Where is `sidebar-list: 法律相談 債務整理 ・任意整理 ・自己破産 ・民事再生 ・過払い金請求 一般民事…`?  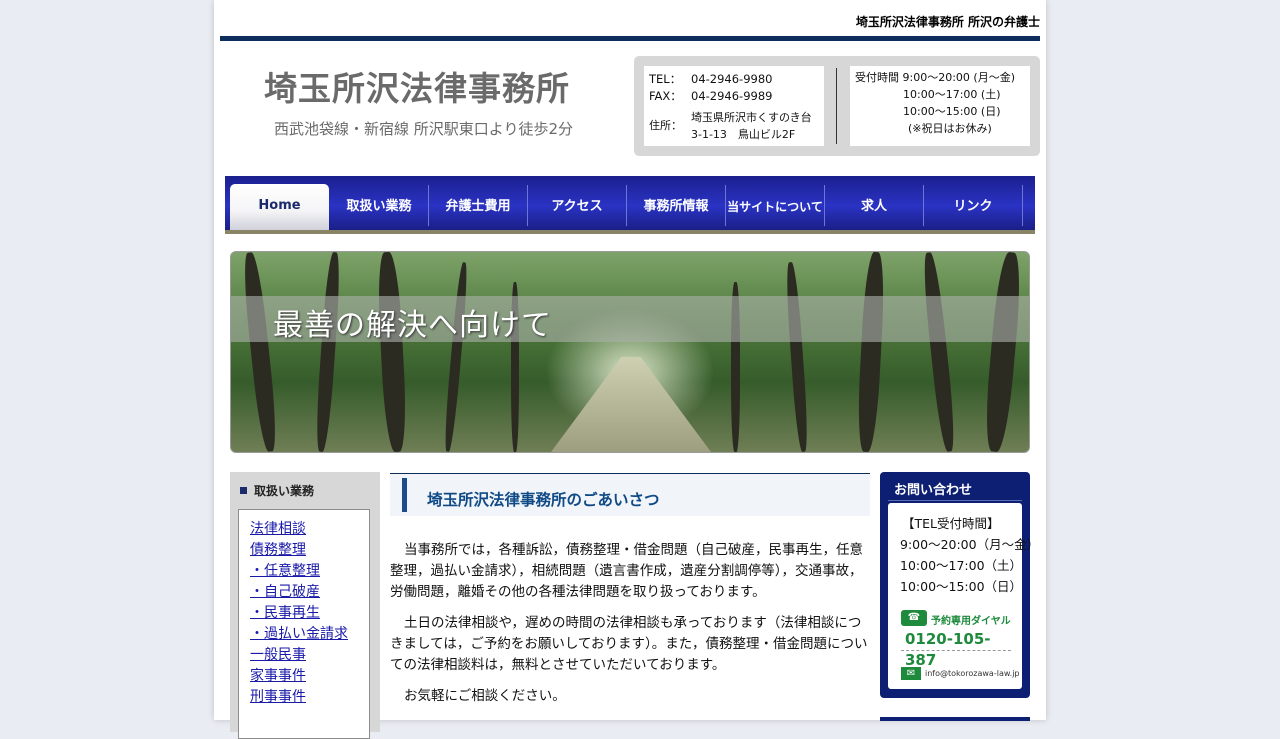
sidebar-list: 法律相談 債務整理 ・任意整理 ・自己破産 ・民事再生 ・過払い金請求 一般民事… is located at coordinates (304, 624).